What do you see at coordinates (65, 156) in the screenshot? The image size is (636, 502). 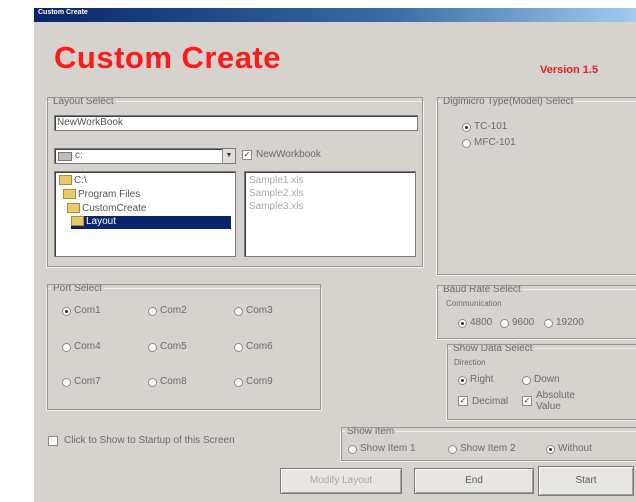 I see `drive-icon` at bounding box center [65, 156].